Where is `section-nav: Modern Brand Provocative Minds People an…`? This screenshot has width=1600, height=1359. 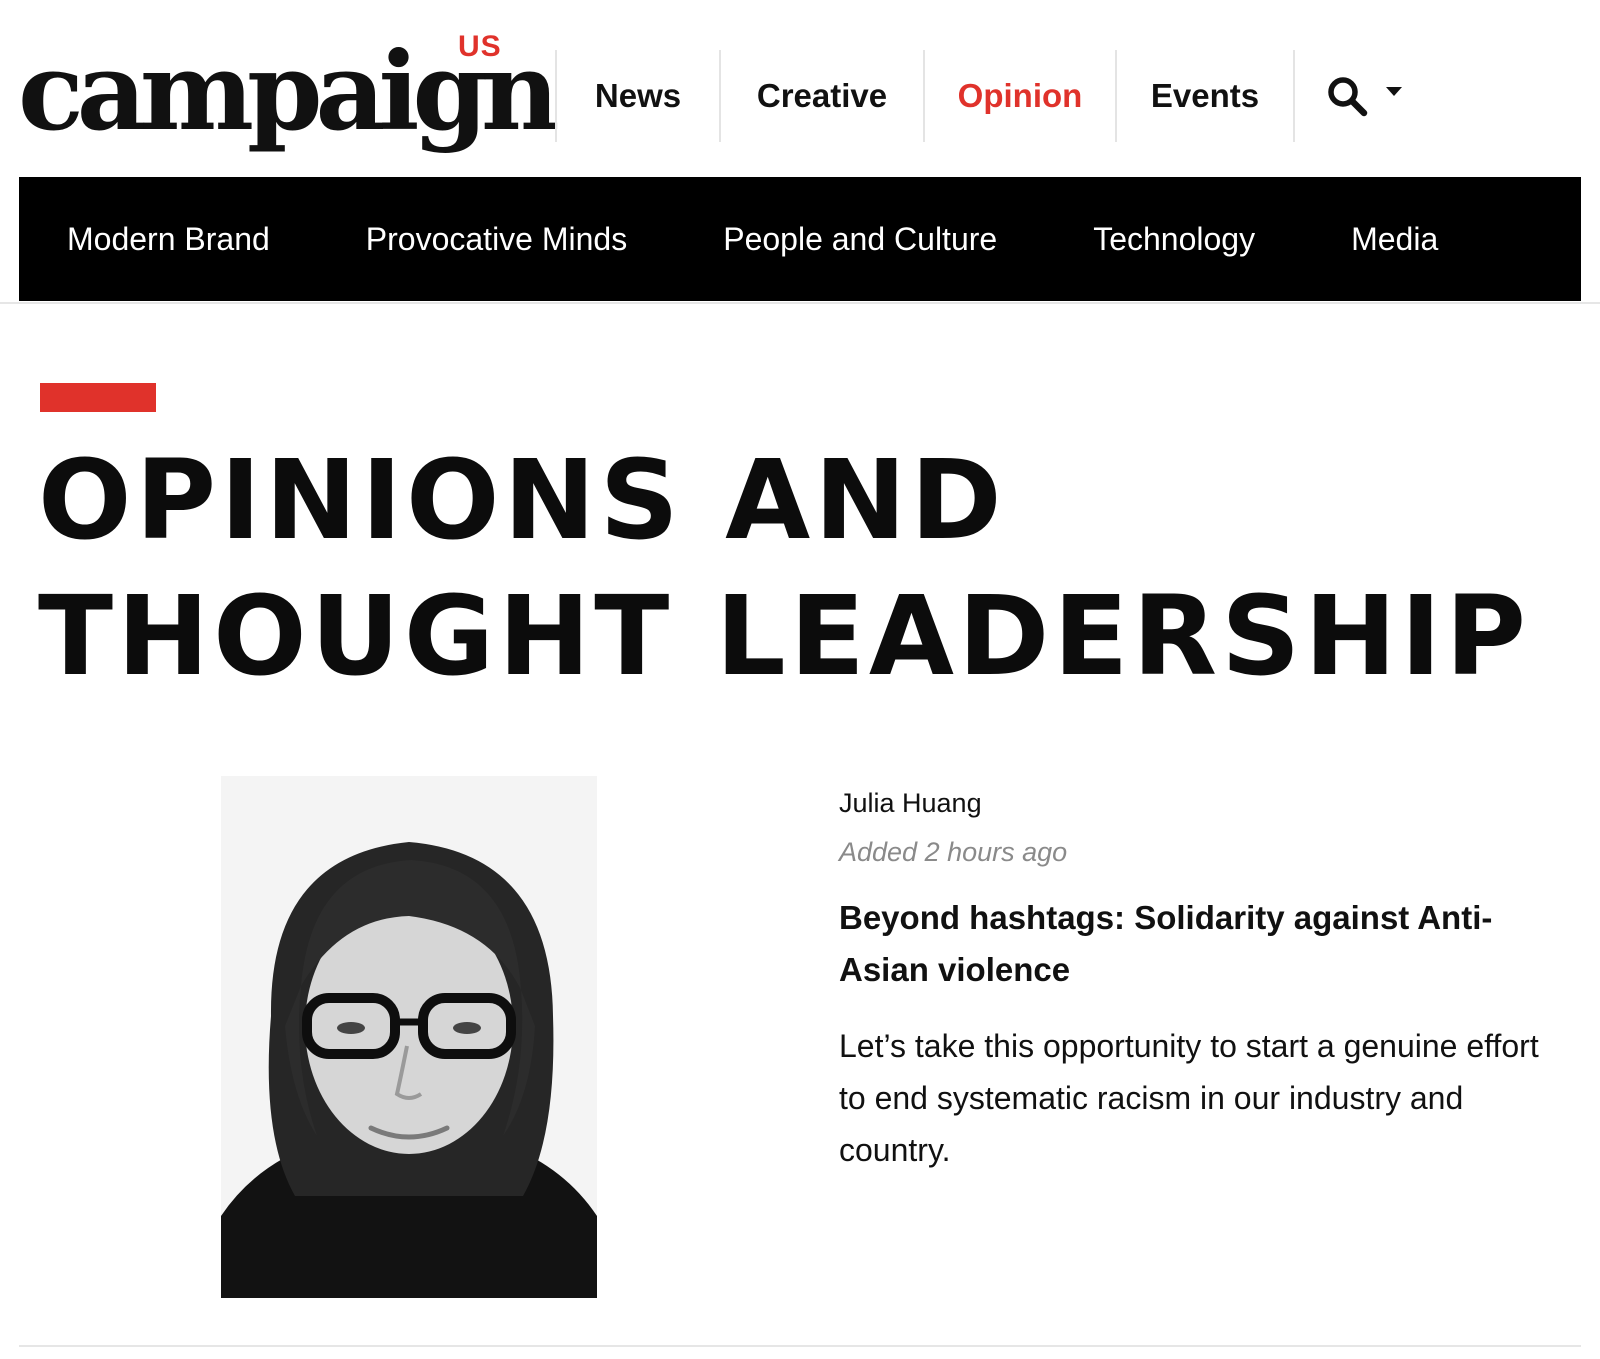
section-nav: Modern Brand Provocative Minds People an… is located at coordinates (800, 239).